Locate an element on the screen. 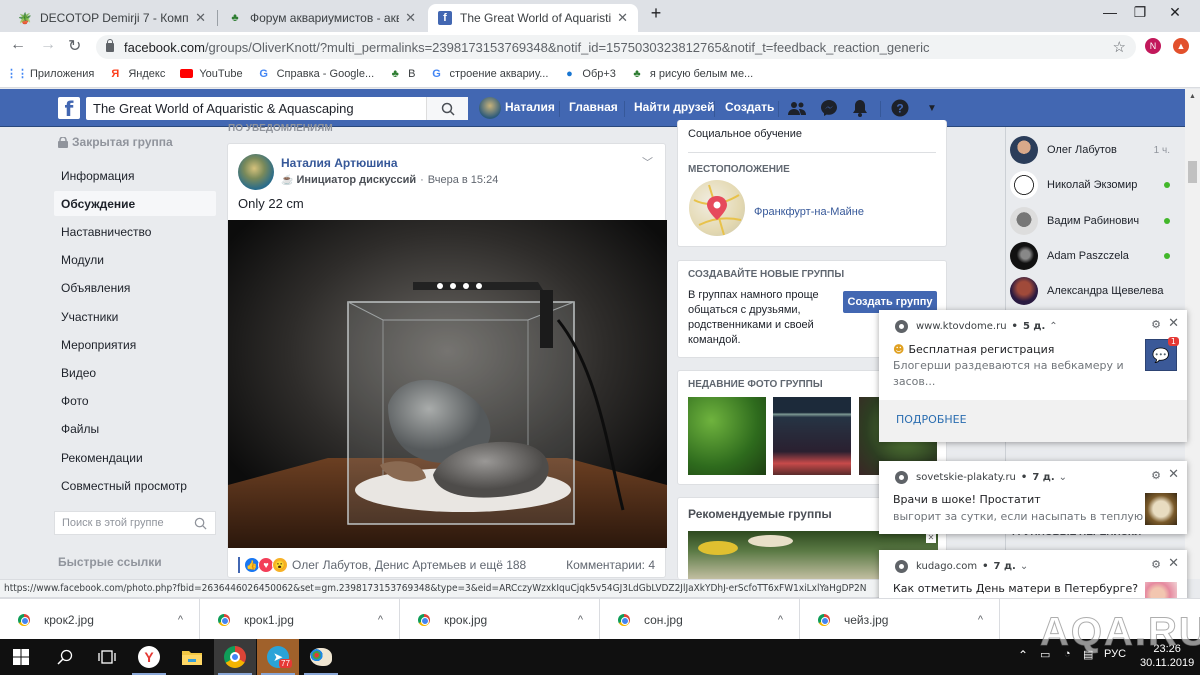 This screenshot has height=675, width=1200. download-item: крок1.jpg ^ is located at coordinates (300, 619).